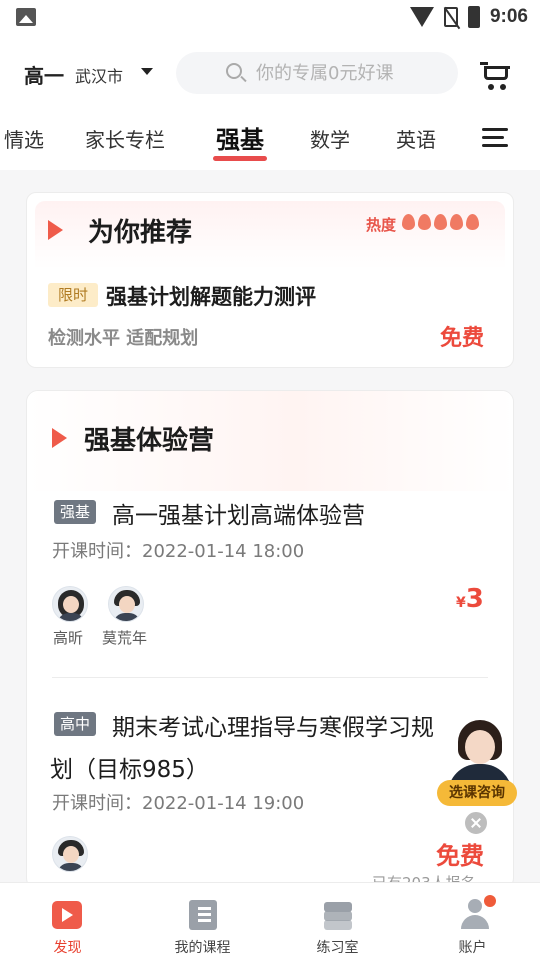  Describe the element at coordinates (473, 17) in the screenshot. I see `battery-icon` at that location.